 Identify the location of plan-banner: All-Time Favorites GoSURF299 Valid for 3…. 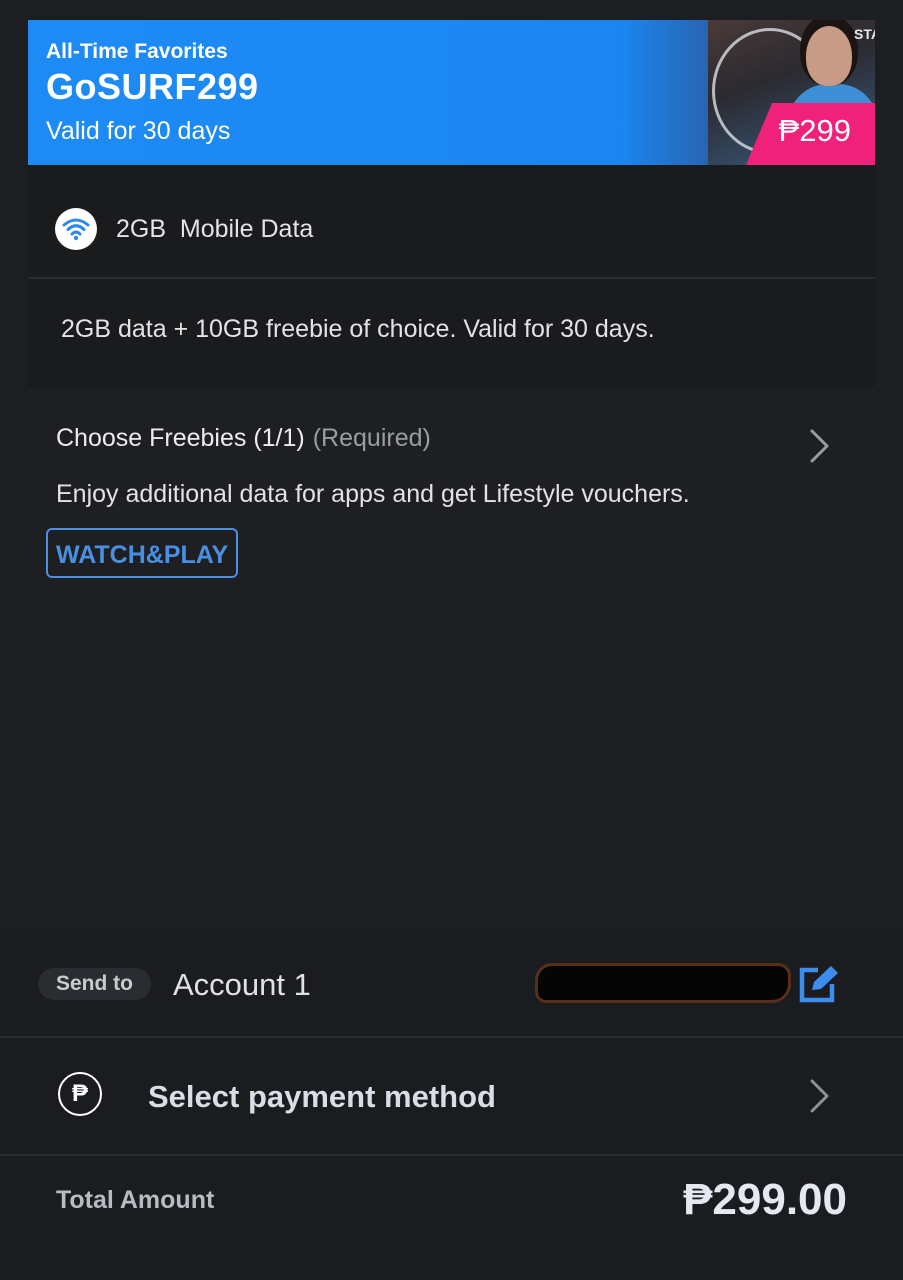
(451, 92).